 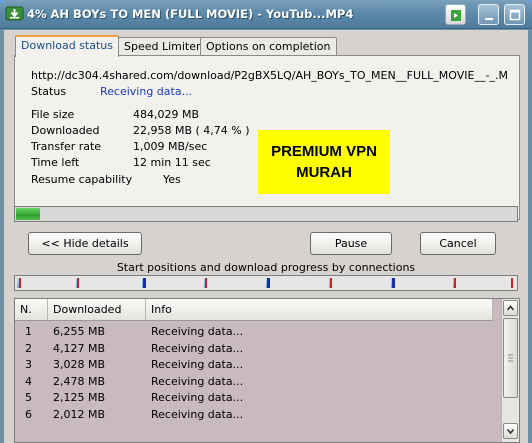 I want to click on row-downloaded: 2,012 MB, so click(x=79, y=414).